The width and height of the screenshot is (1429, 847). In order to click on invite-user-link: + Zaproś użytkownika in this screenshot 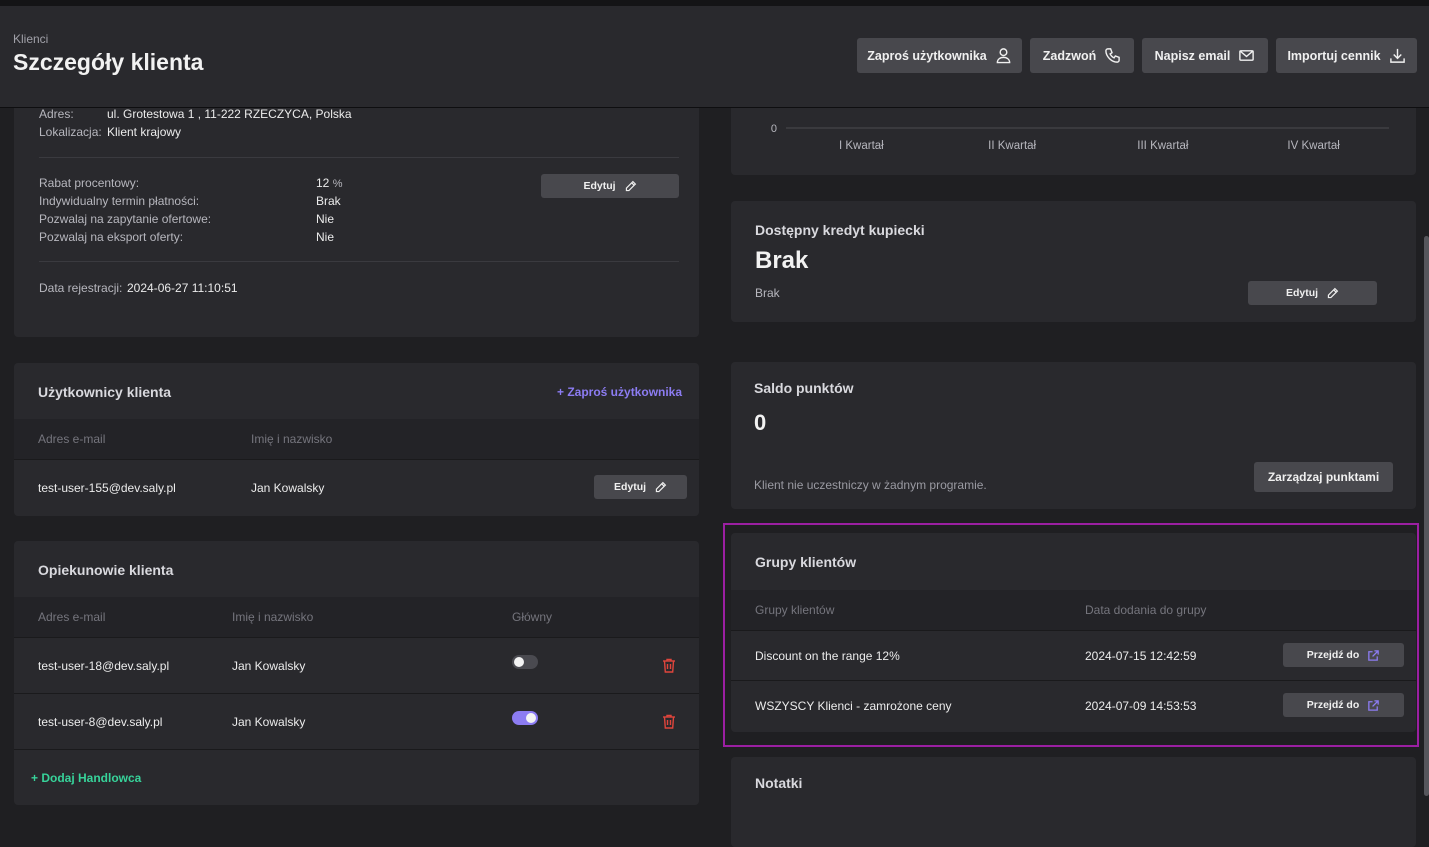, I will do `click(619, 392)`.